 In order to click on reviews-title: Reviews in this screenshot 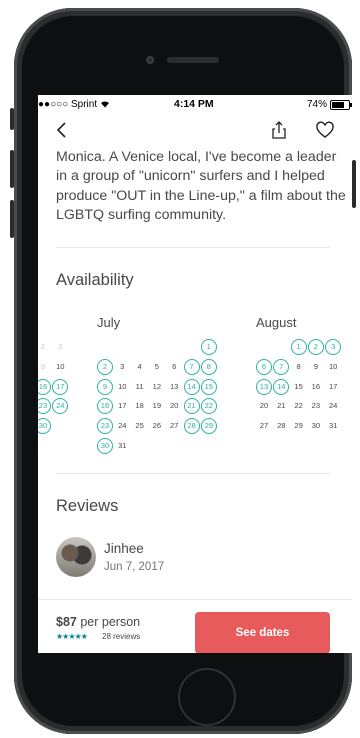, I will do `click(87, 506)`.